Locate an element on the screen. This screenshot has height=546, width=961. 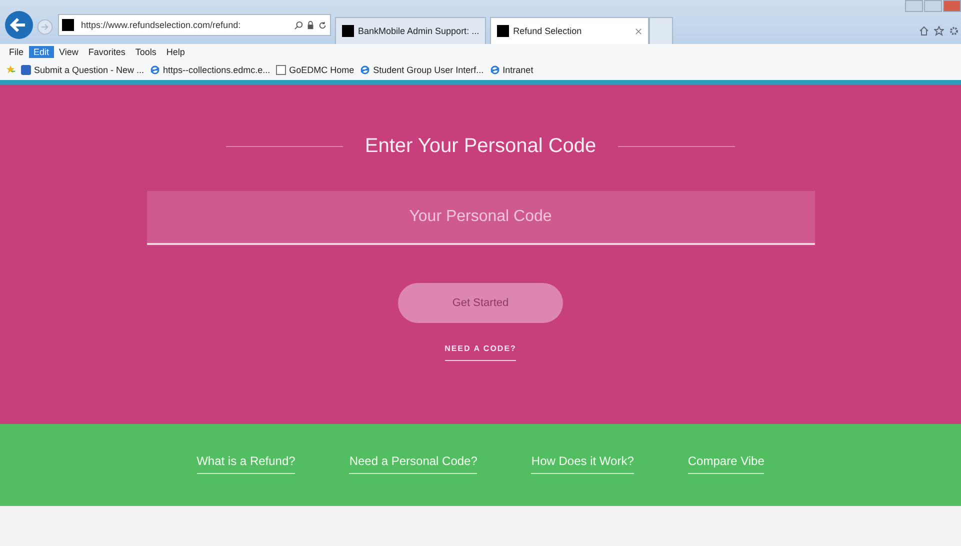
menu-item: Favorites is located at coordinates (106, 52).